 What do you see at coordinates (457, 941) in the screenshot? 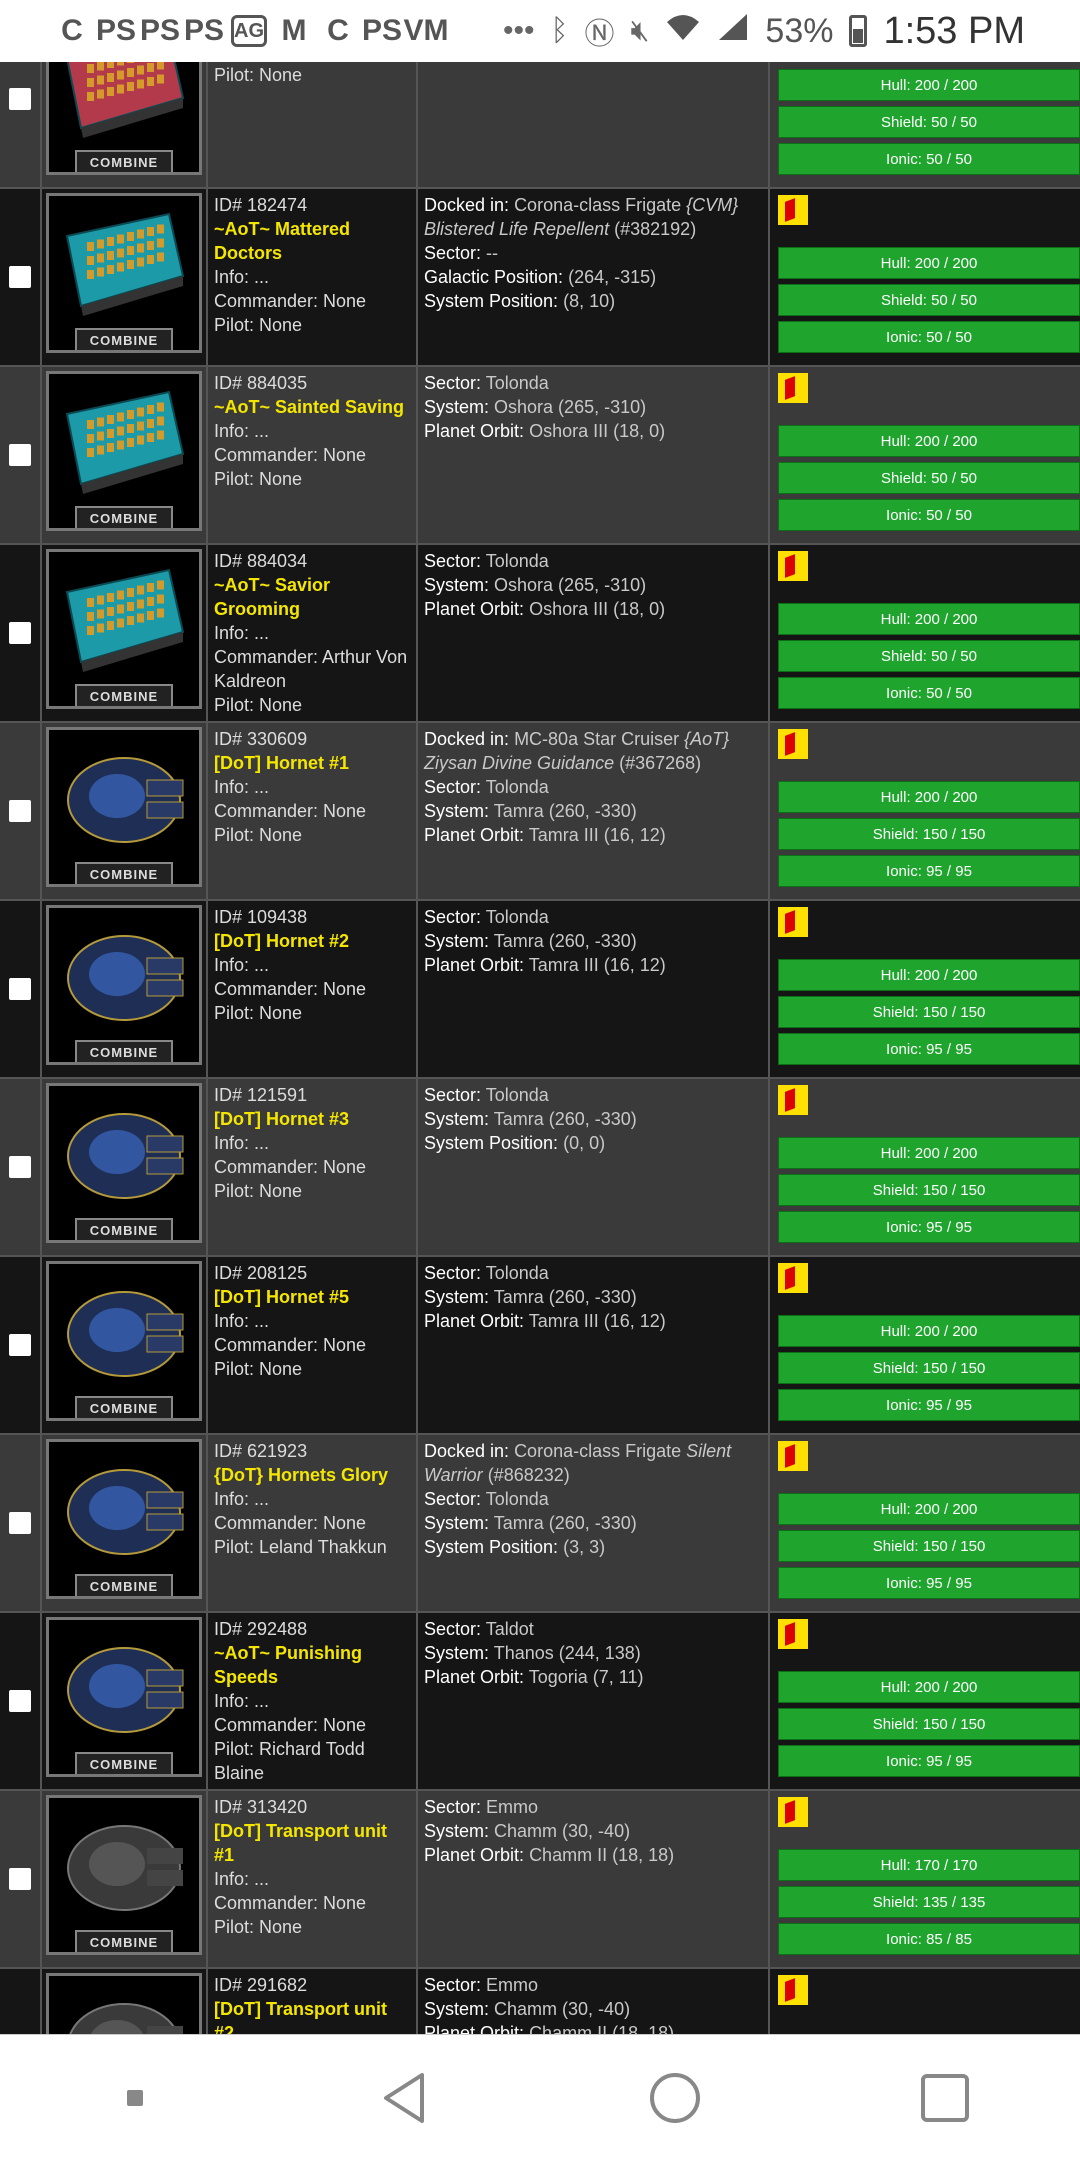
I see `location-label: System:` at bounding box center [457, 941].